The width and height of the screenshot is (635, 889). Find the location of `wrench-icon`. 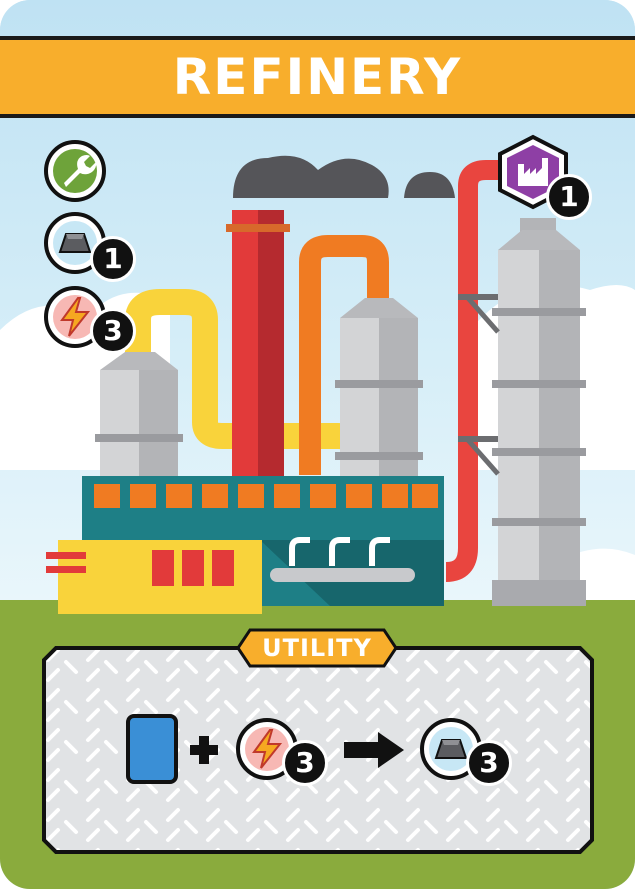

wrench-icon is located at coordinates (75, 173).